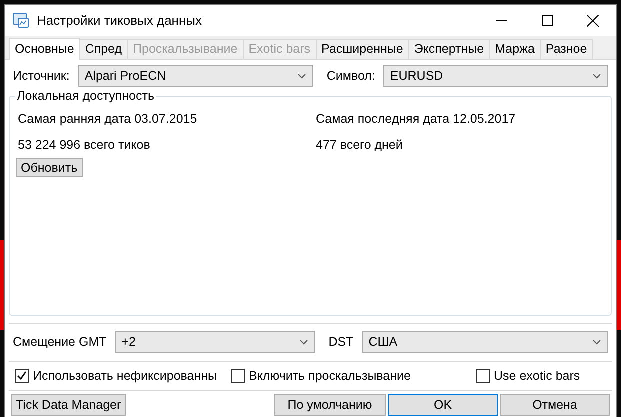 This screenshot has height=417, width=621. What do you see at coordinates (416, 119) in the screenshot?
I see `latest-date-text: Самая последняя дата 12.05.2017` at bounding box center [416, 119].